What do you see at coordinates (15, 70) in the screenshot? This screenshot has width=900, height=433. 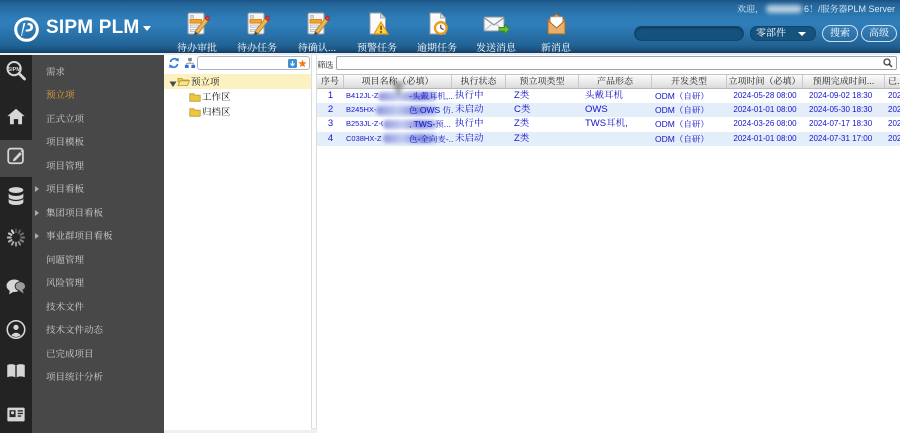 I see `svg-text: SIPM` at bounding box center [15, 70].